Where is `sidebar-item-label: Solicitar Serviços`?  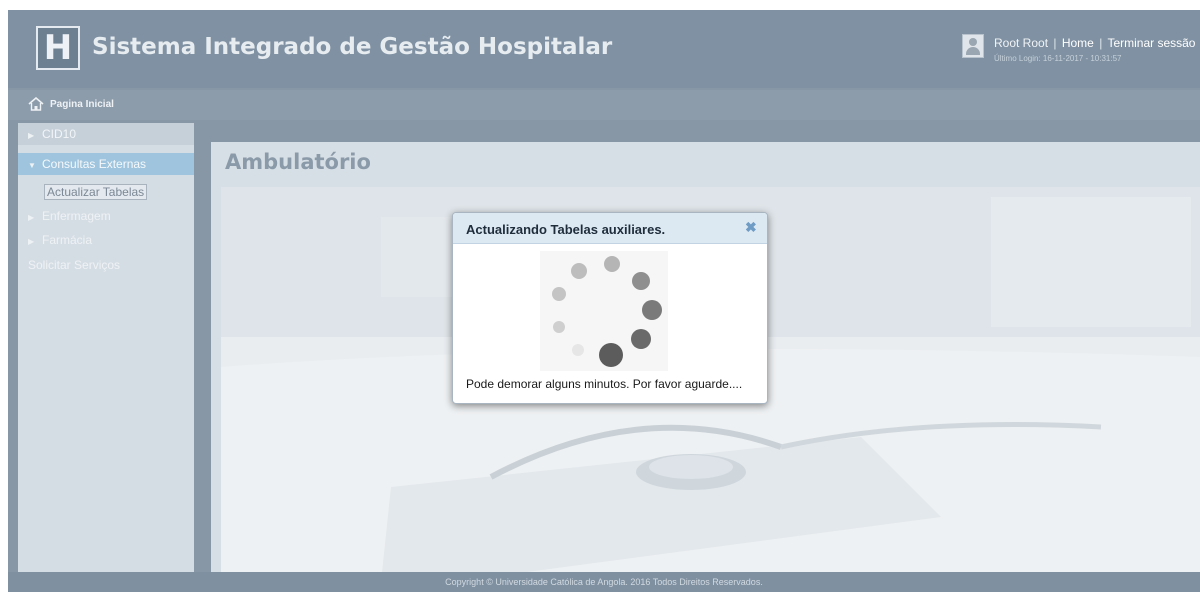 sidebar-item-label: Solicitar Serviços is located at coordinates (74, 265).